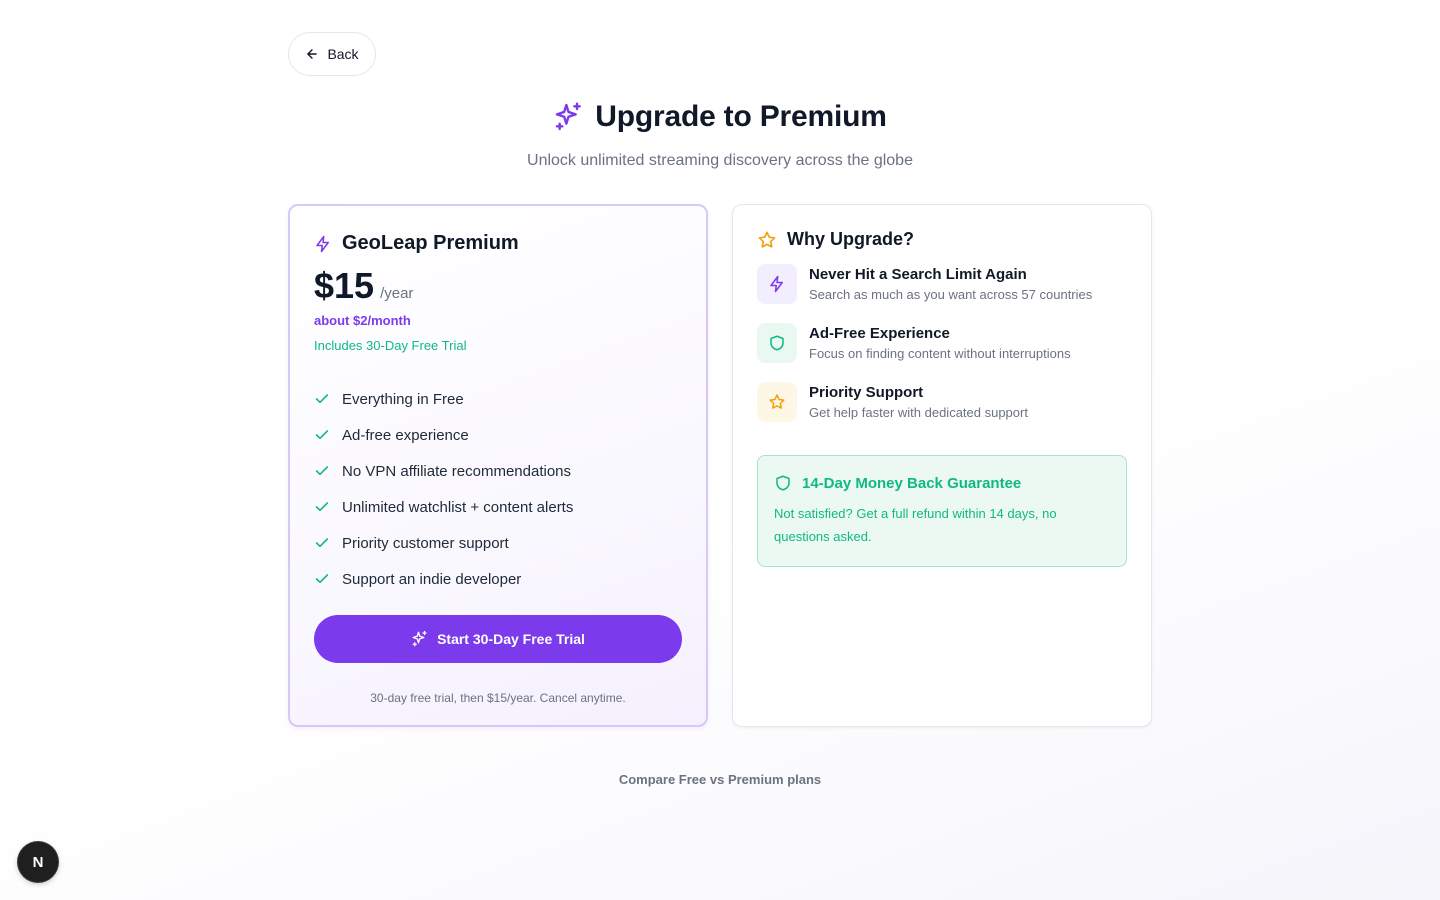 Image resolution: width=1440 pixels, height=900 pixels. Describe the element at coordinates (312, 54) in the screenshot. I see `arrow-left-icon` at that location.